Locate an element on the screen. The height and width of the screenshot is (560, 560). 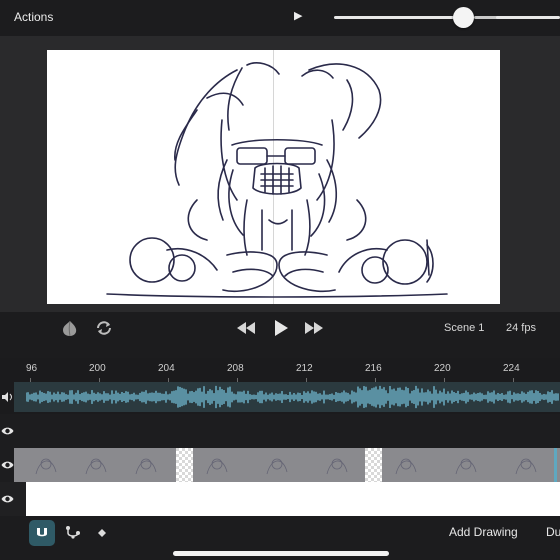
actions-menu: Actions is located at coordinates (33, 17).